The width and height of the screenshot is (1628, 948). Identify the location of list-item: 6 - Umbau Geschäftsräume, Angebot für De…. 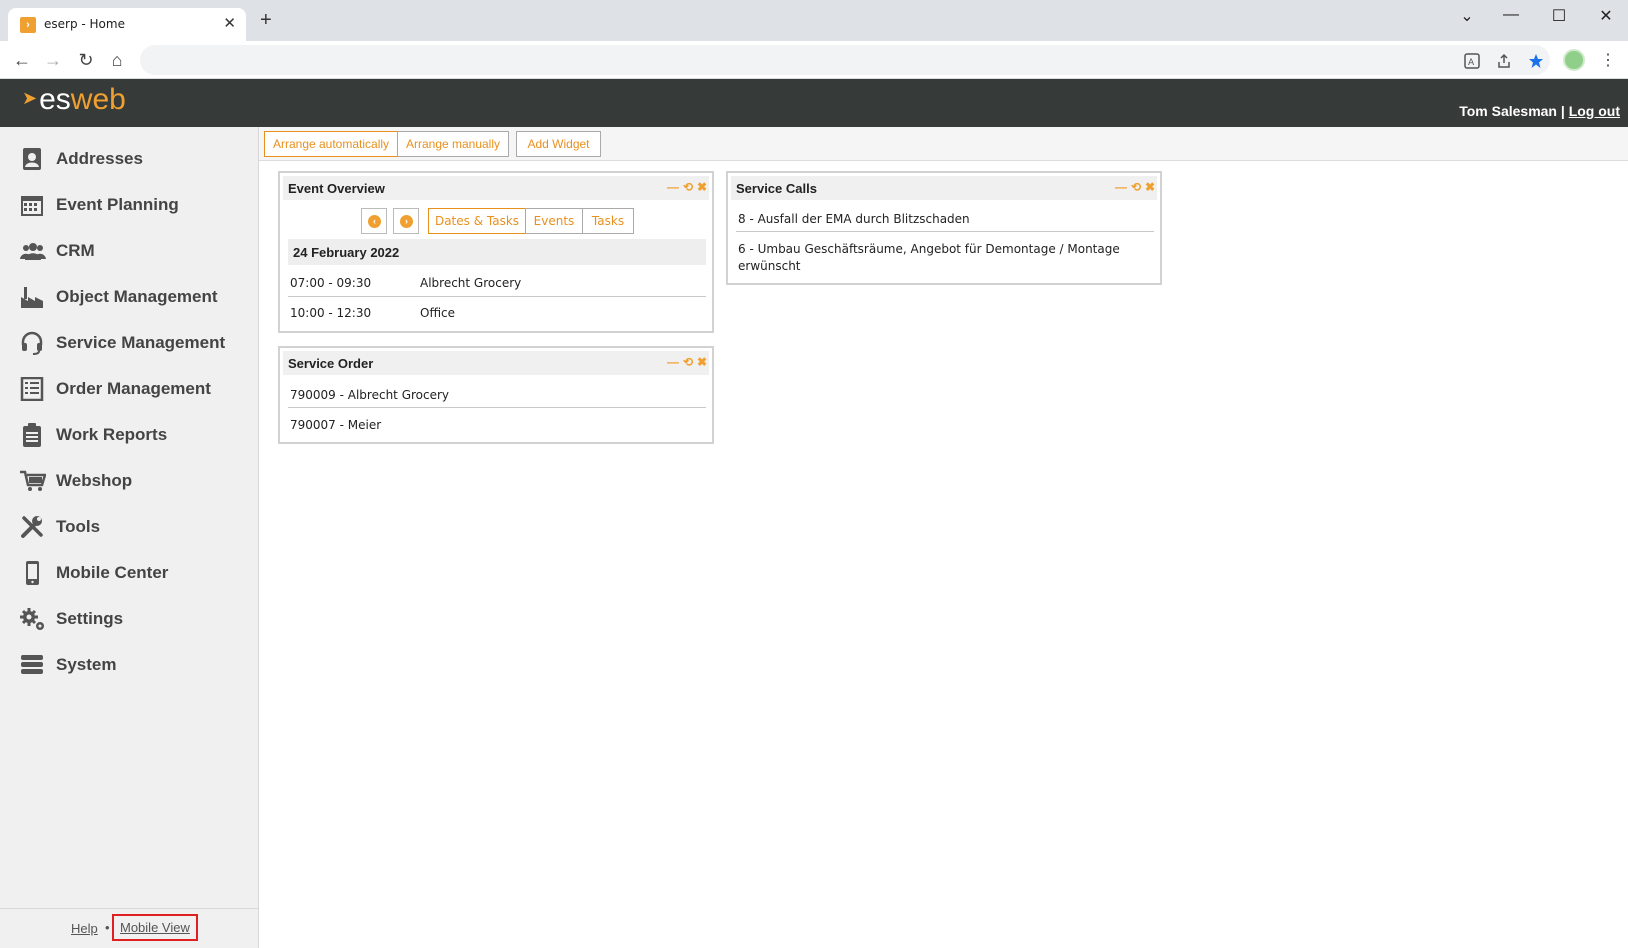
(946, 258).